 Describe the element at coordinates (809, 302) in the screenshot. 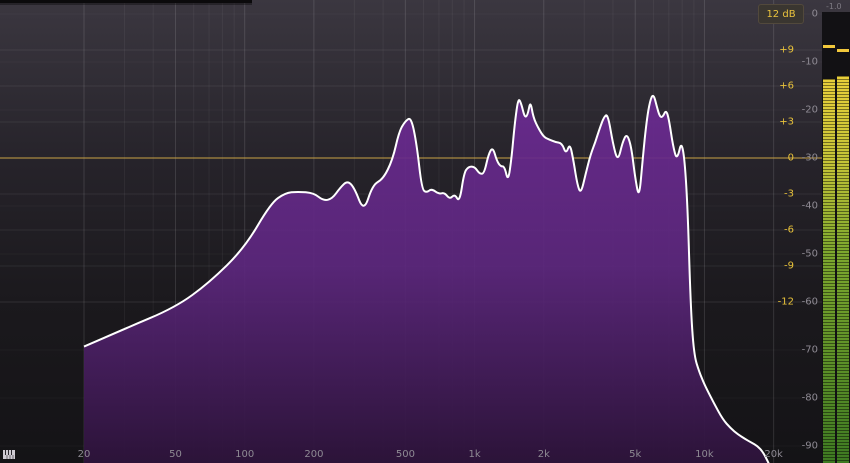

I see `db-label: -60` at that location.